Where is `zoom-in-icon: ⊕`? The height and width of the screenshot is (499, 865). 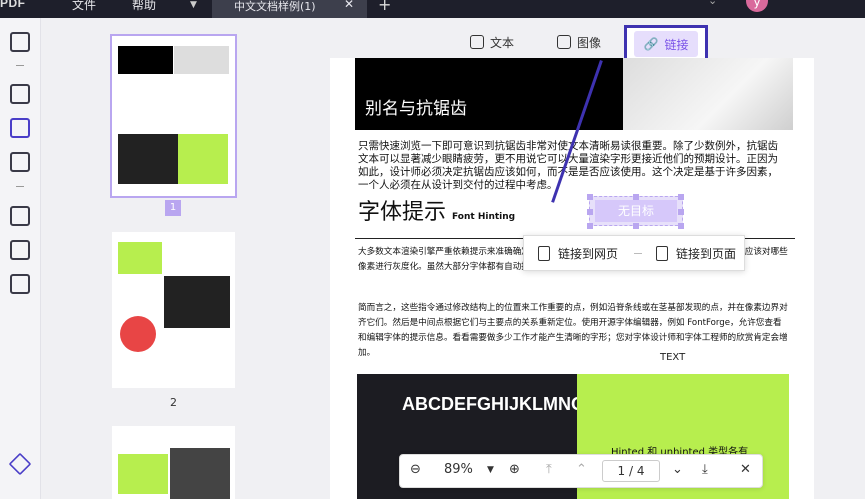
zoom-in-icon: ⊕ is located at coordinates (514, 469).